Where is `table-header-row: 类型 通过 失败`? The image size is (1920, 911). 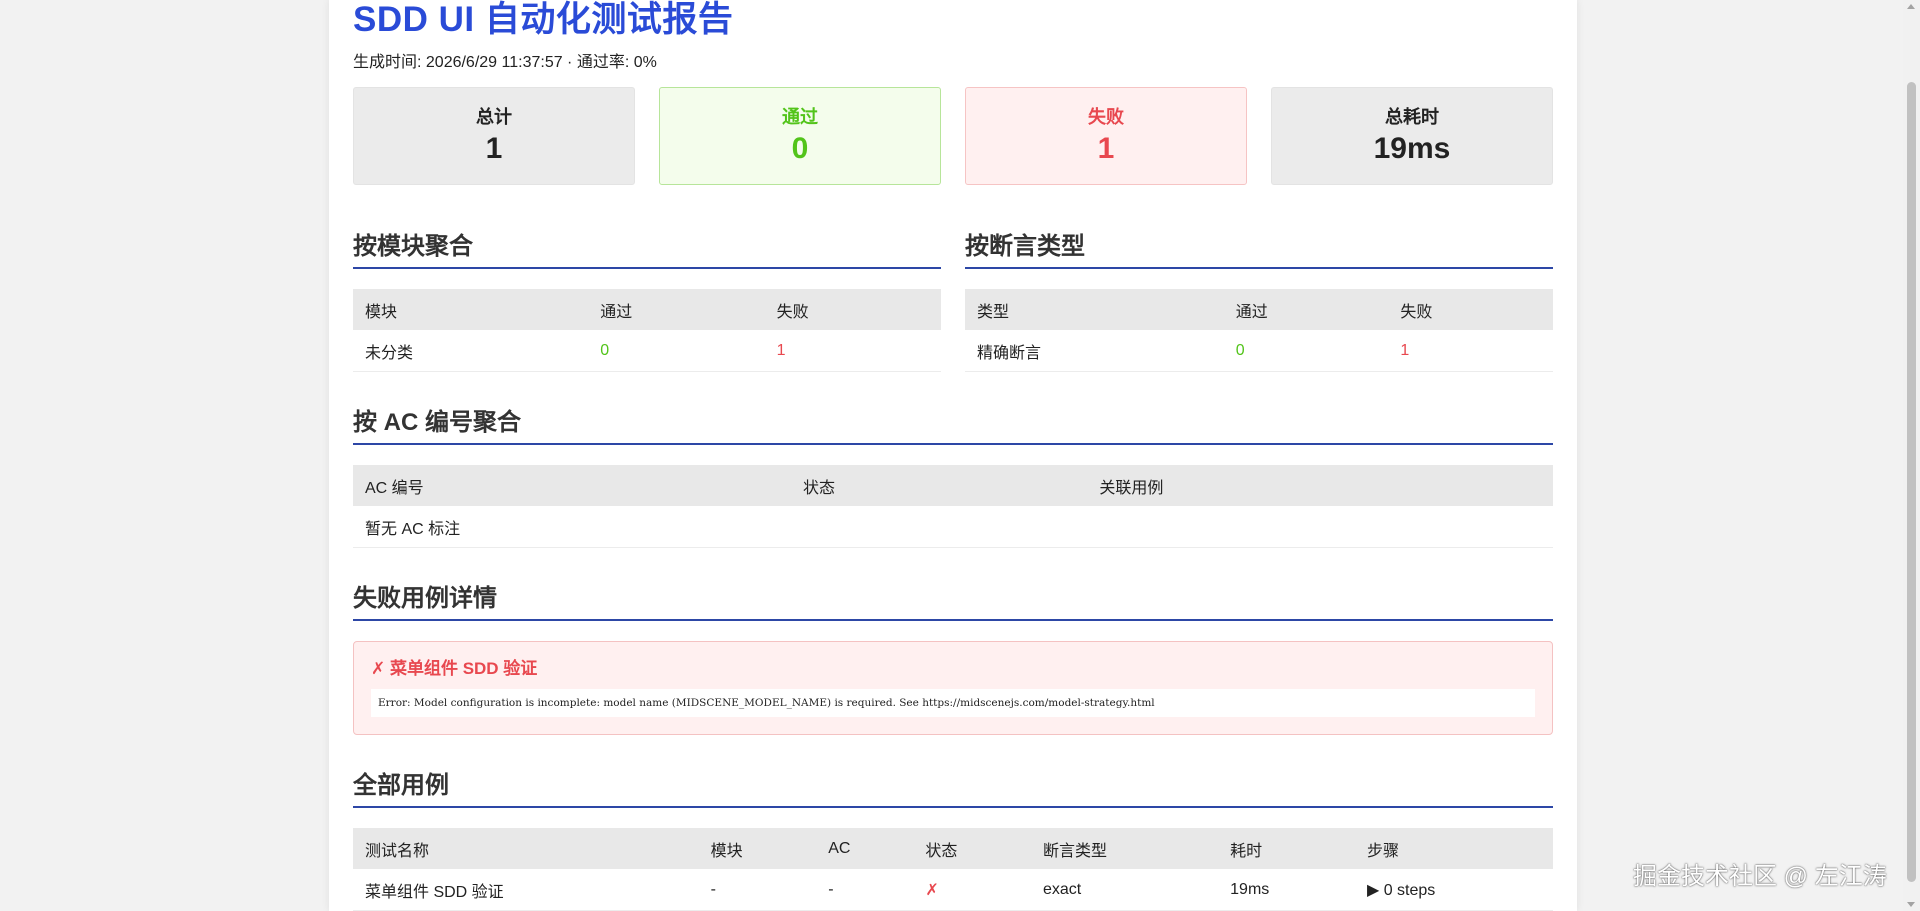
table-header-row: 类型 通过 失败 is located at coordinates (1259, 309).